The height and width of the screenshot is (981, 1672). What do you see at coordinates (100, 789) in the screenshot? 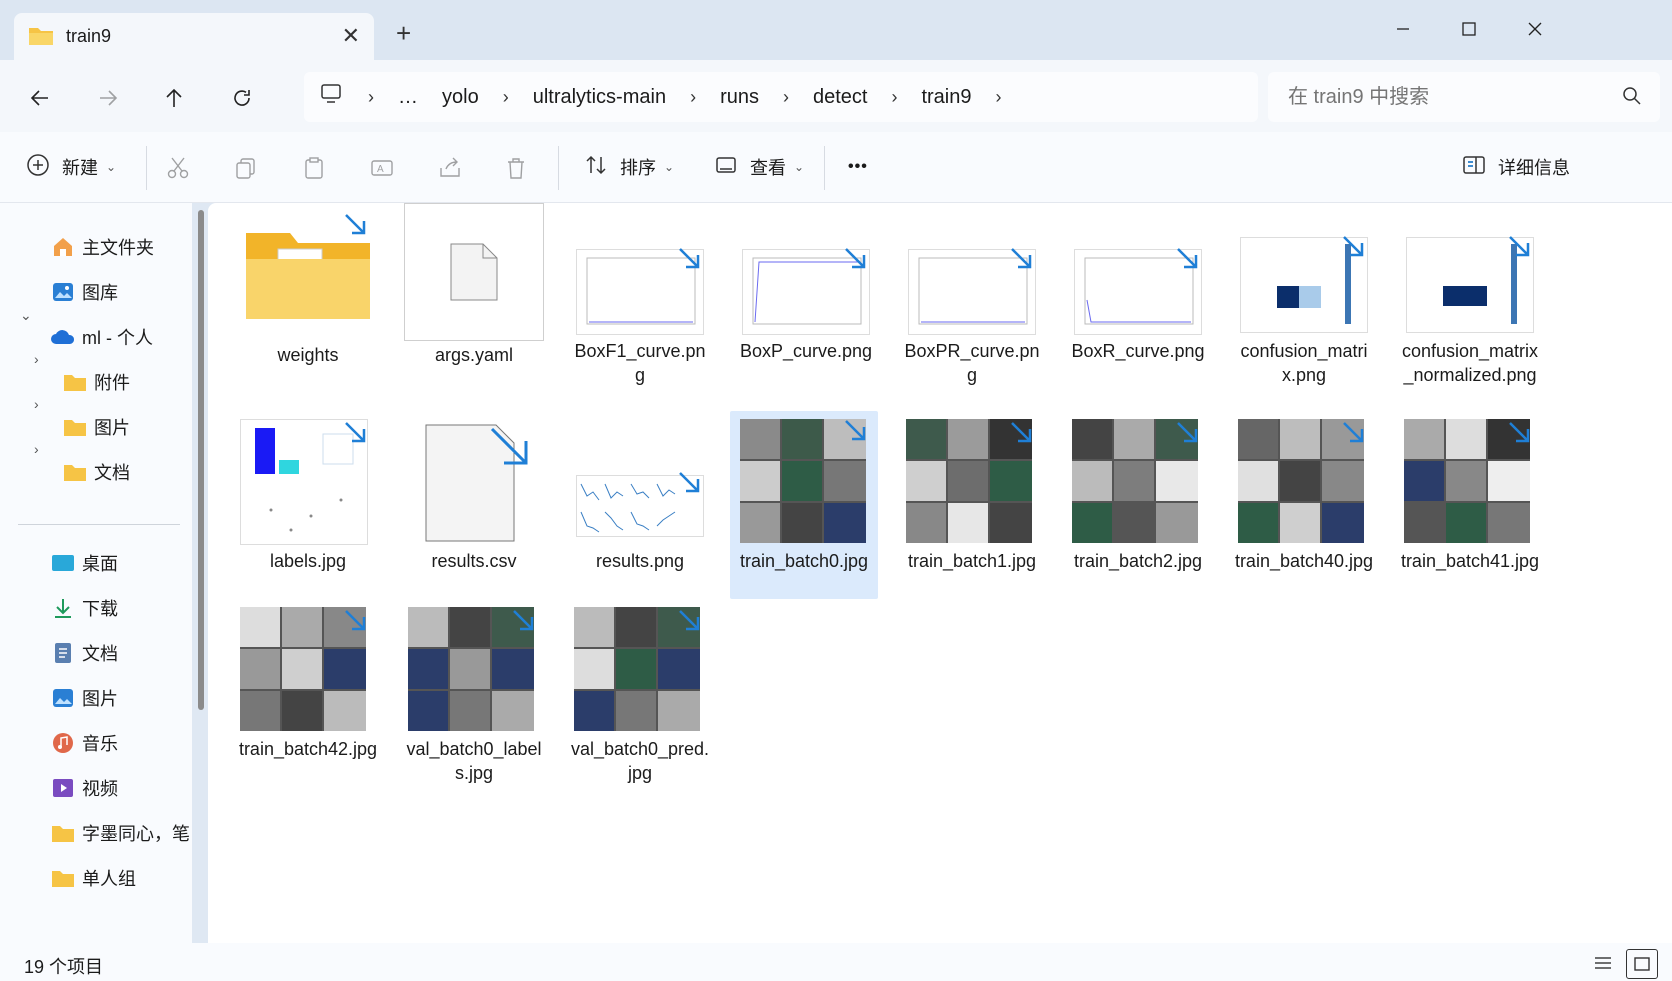
I see `sidebar-item-label: 视频` at bounding box center [100, 789].